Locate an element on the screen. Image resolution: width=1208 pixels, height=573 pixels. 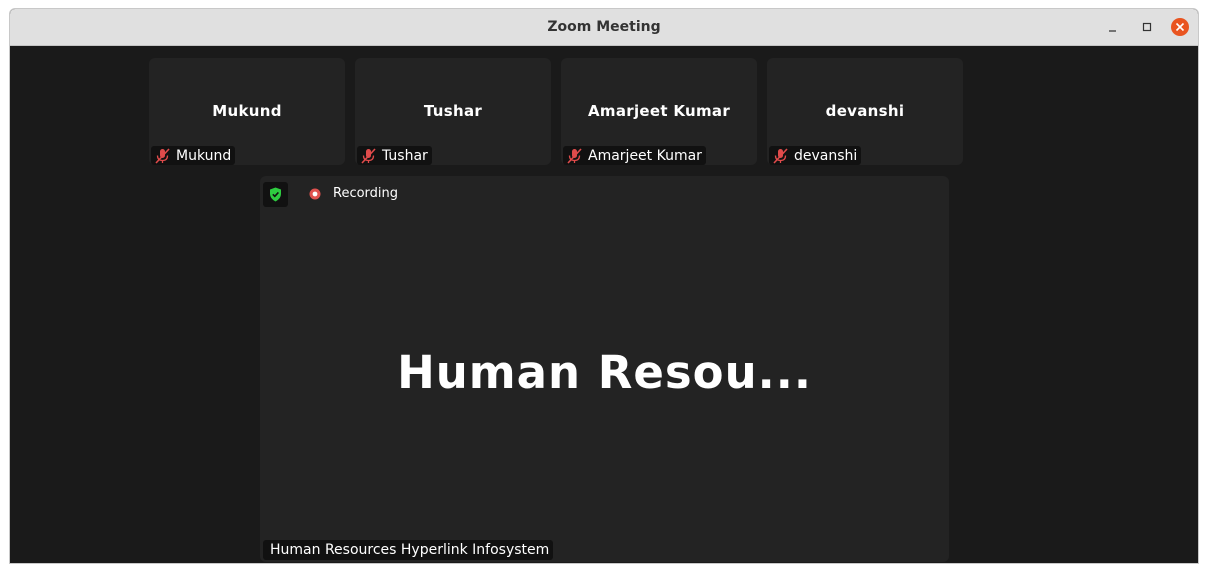
participant-tile-amarjeet-kumar: Amarjeet Kumar Amarjeet Kumar is located at coordinates (659, 111).